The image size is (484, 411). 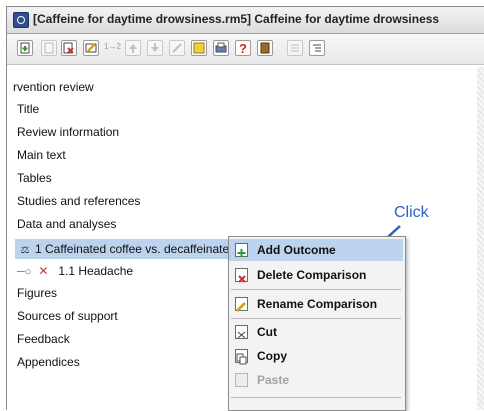 I want to click on print-icon, so click(x=221, y=48).